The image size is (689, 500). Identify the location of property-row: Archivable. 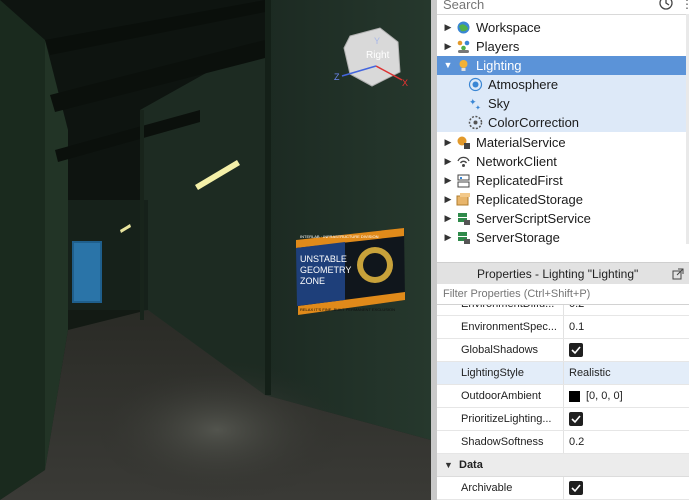
(563, 488).